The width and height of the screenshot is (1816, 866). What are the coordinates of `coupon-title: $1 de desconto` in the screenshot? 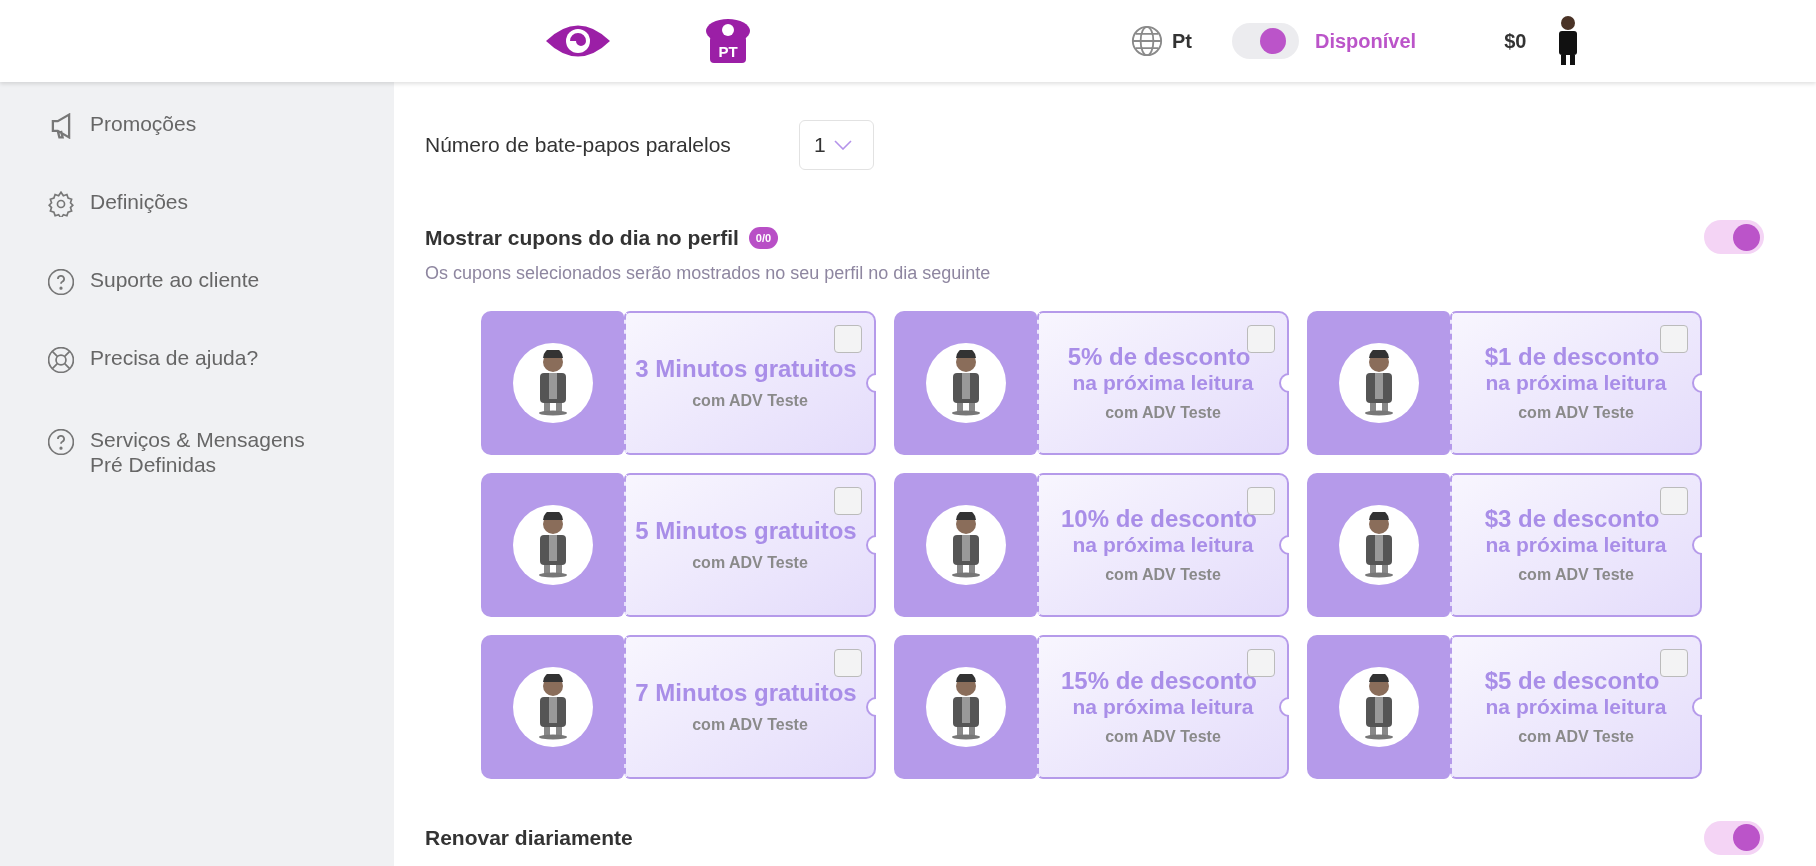 It's located at (1572, 356).